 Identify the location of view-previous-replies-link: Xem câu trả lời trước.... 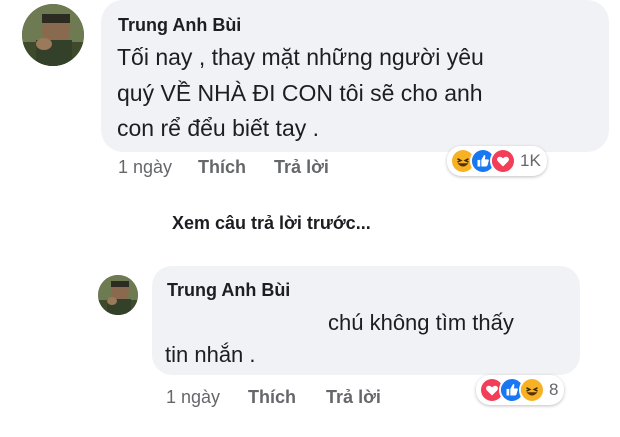
(271, 223).